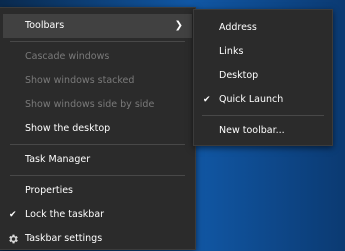  What do you see at coordinates (97, 160) in the screenshot?
I see `menu-item-task-manager: Task Manager` at bounding box center [97, 160].